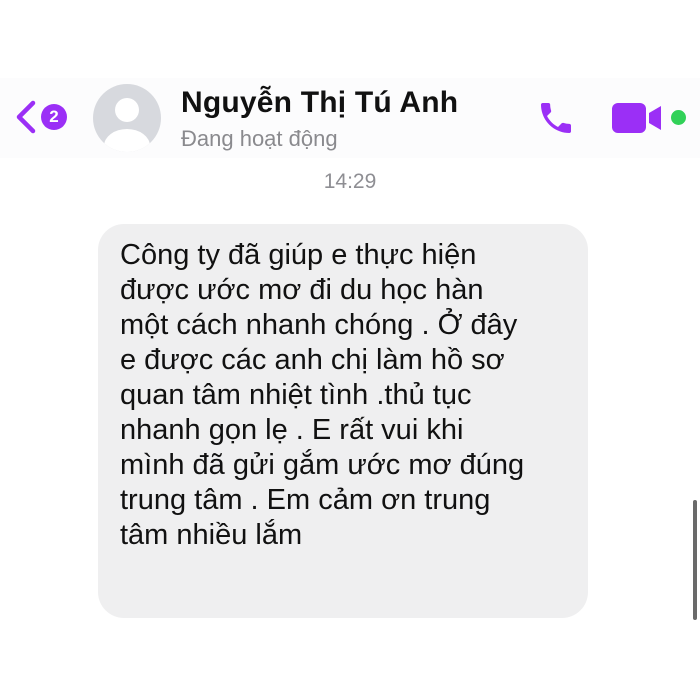  I want to click on back-button: 2, so click(46, 117).